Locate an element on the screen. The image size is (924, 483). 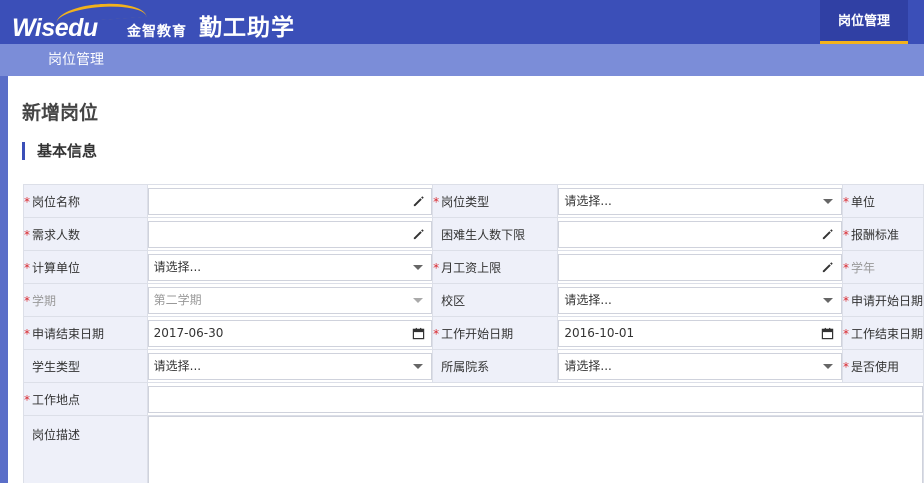
work-location-input is located at coordinates (535, 399).